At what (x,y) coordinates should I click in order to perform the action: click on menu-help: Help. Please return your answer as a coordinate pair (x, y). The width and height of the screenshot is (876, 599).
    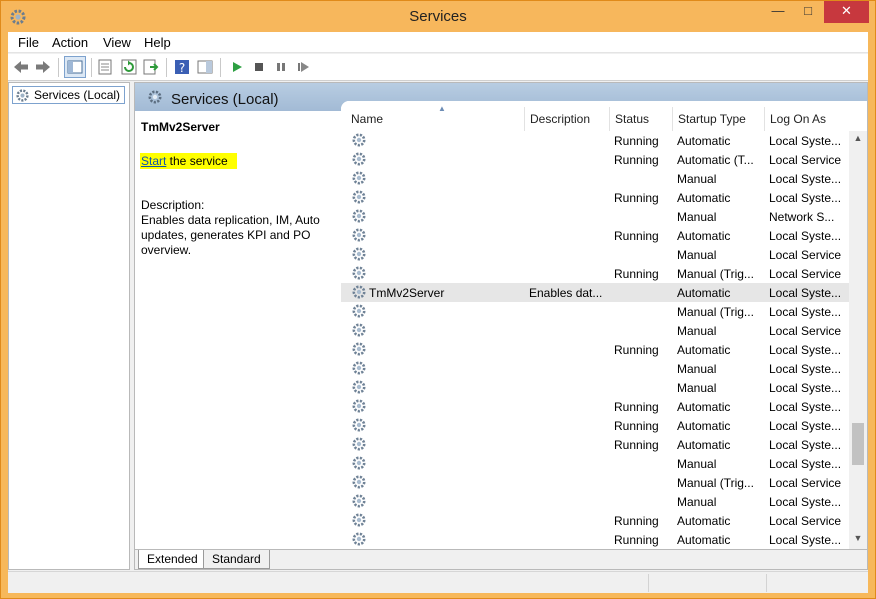
    Looking at the image, I should click on (157, 42).